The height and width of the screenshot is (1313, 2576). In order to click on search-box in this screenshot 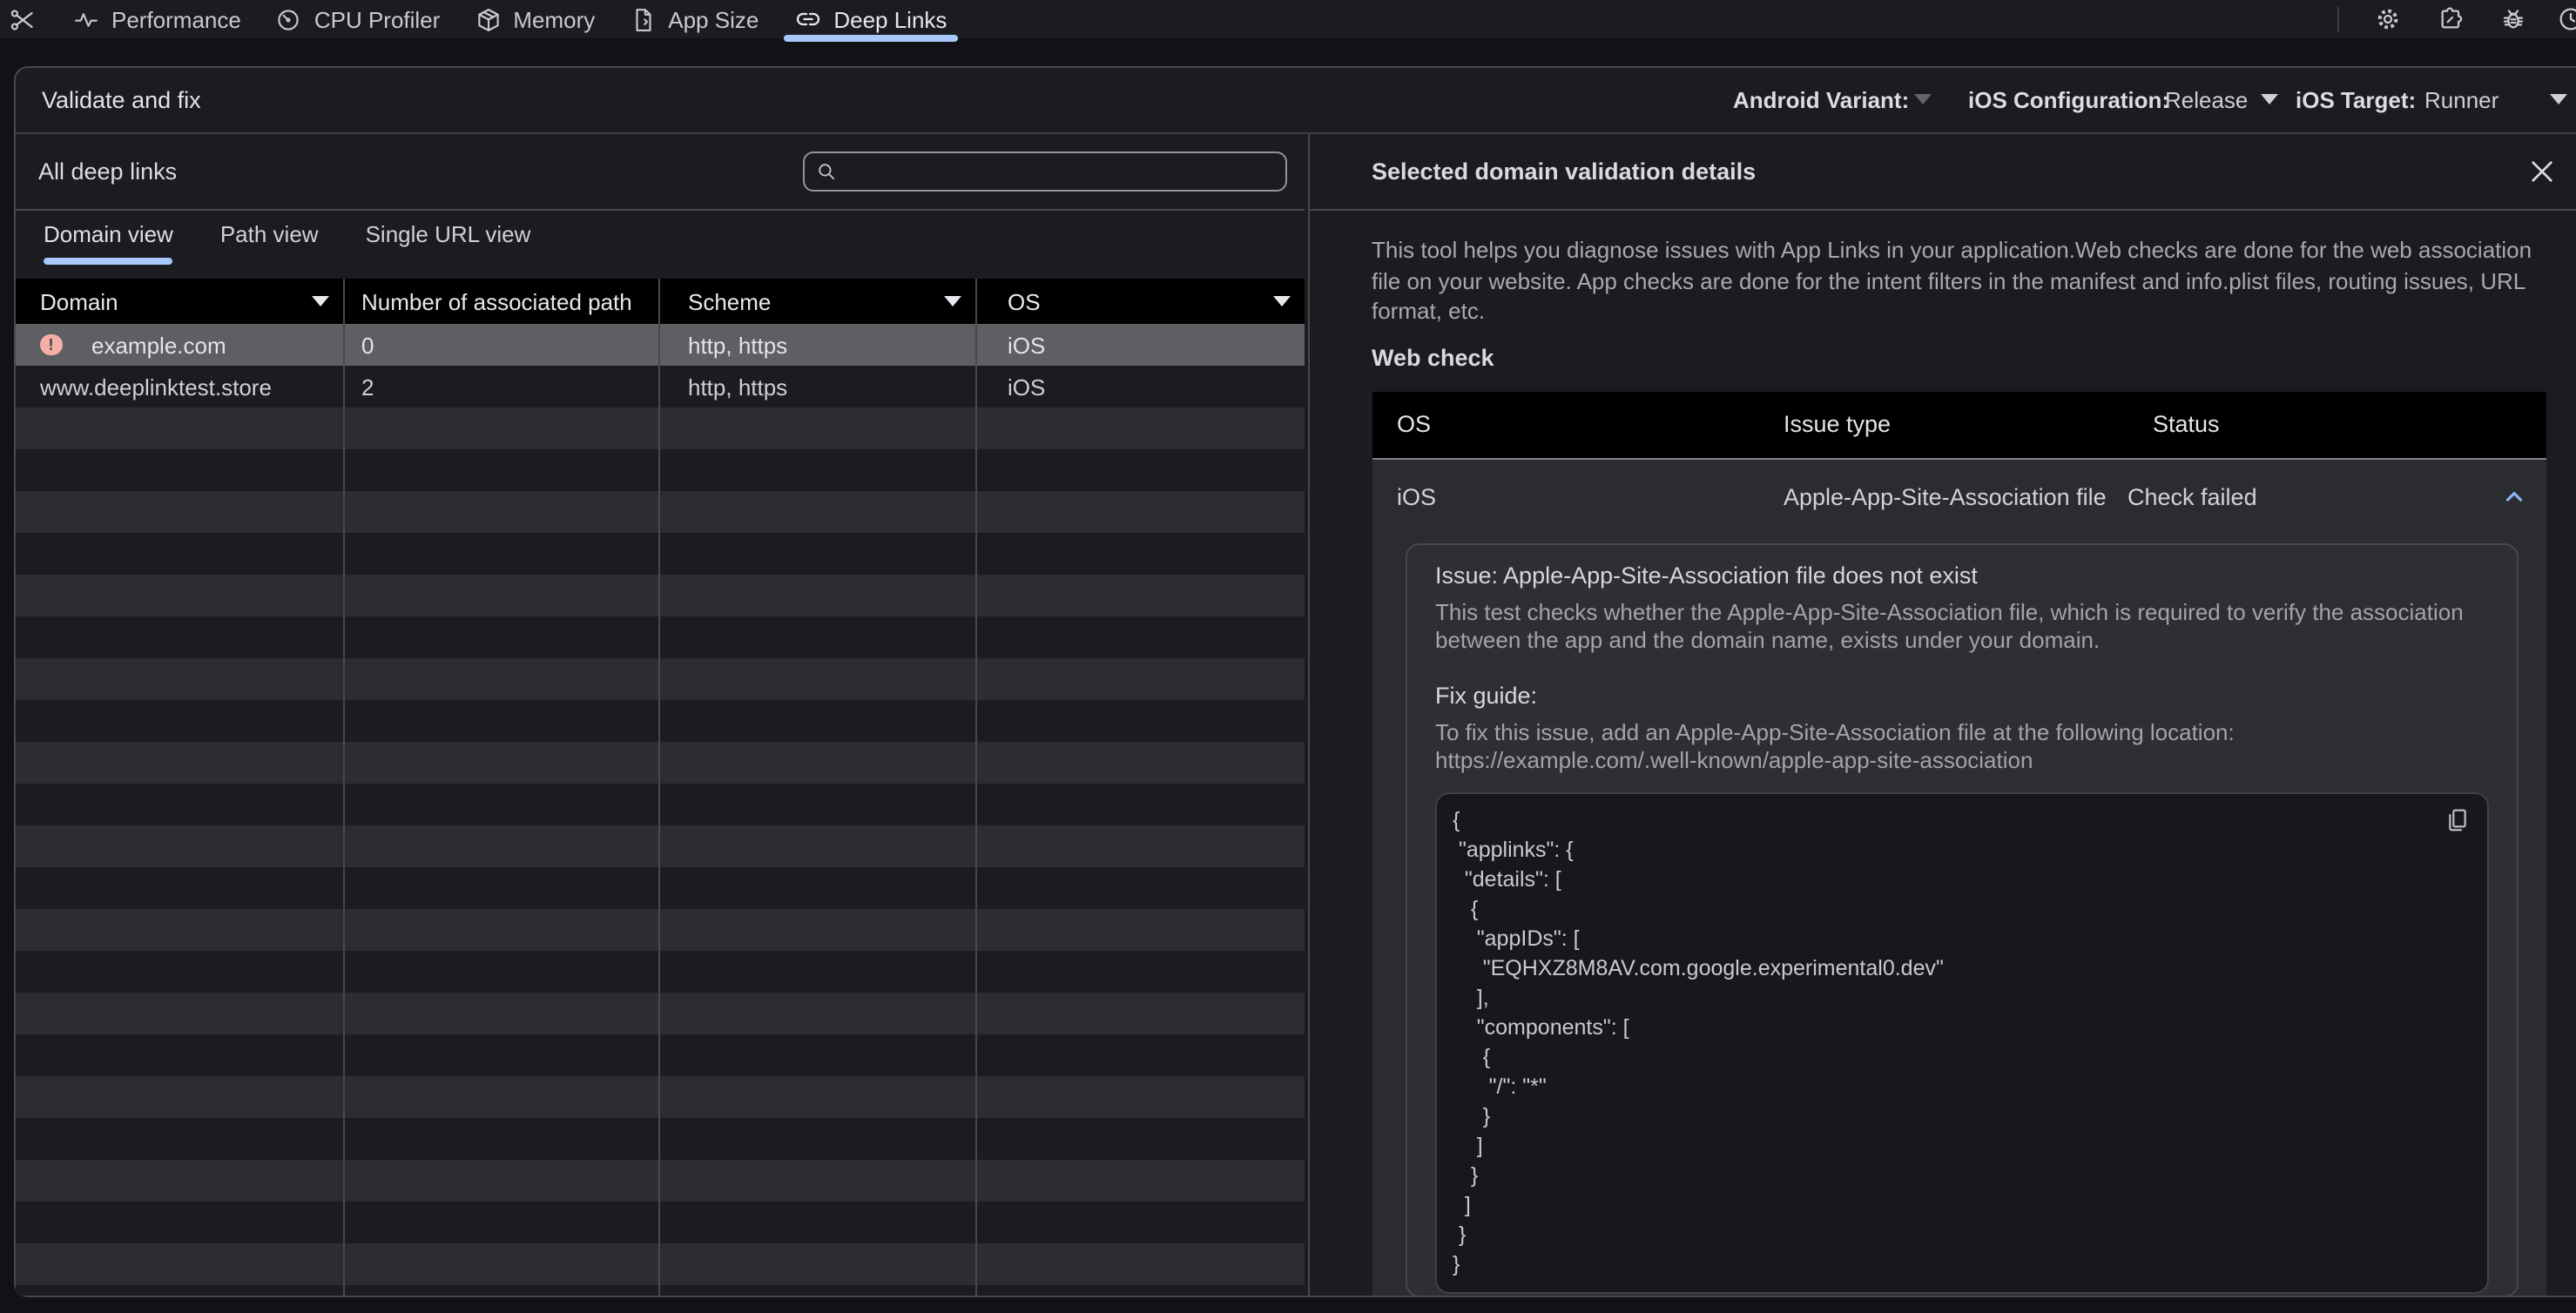, I will do `click(1045, 171)`.